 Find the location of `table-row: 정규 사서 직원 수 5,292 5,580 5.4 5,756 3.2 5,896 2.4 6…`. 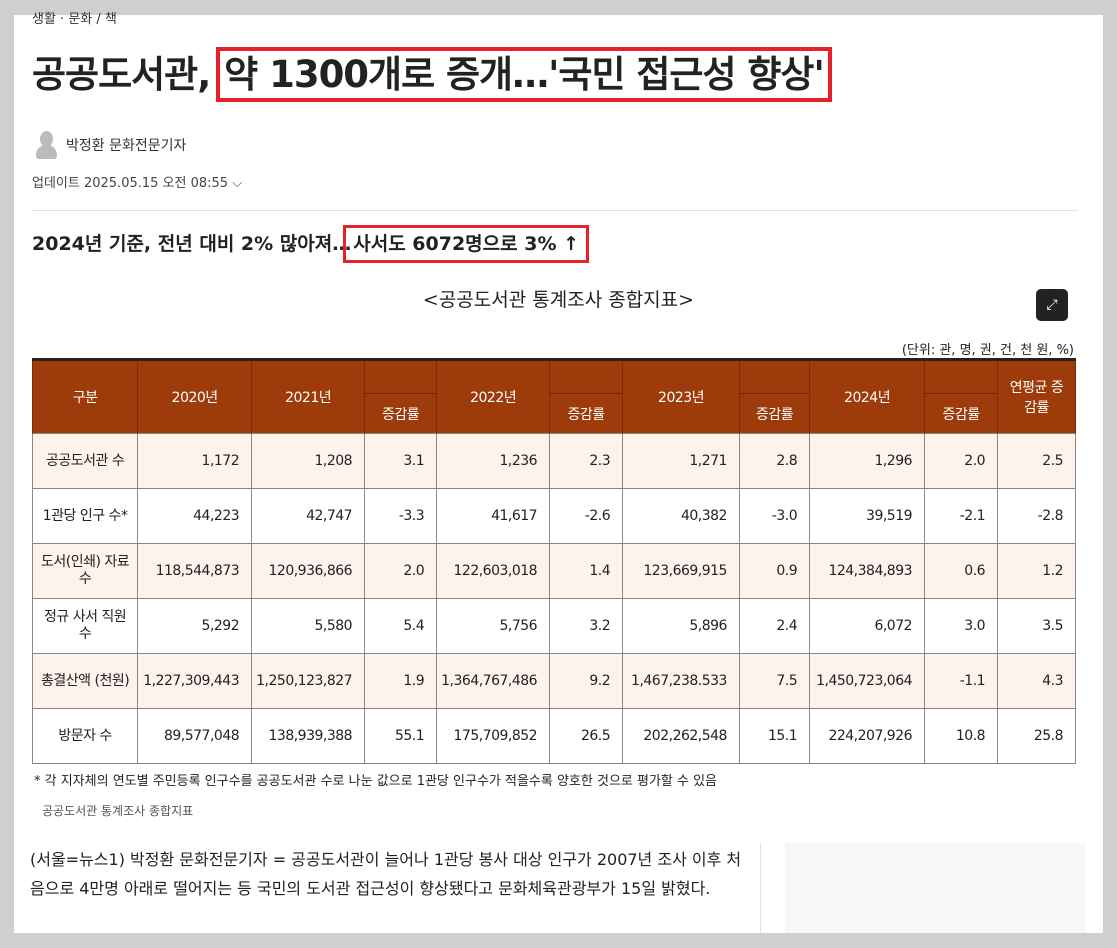

table-row: 정규 사서 직원 수 5,292 5,580 5.4 5,756 3.2 5,896 2.4 6… is located at coordinates (553, 626).